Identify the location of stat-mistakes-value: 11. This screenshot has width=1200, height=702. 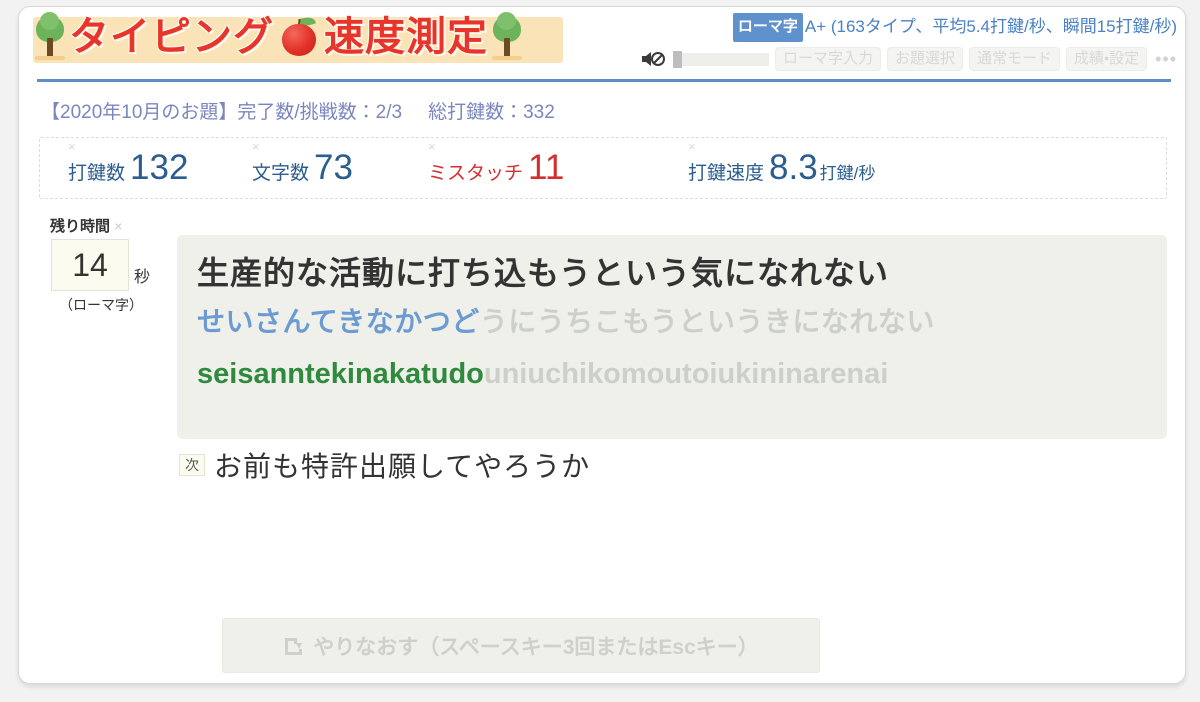
(546, 167).